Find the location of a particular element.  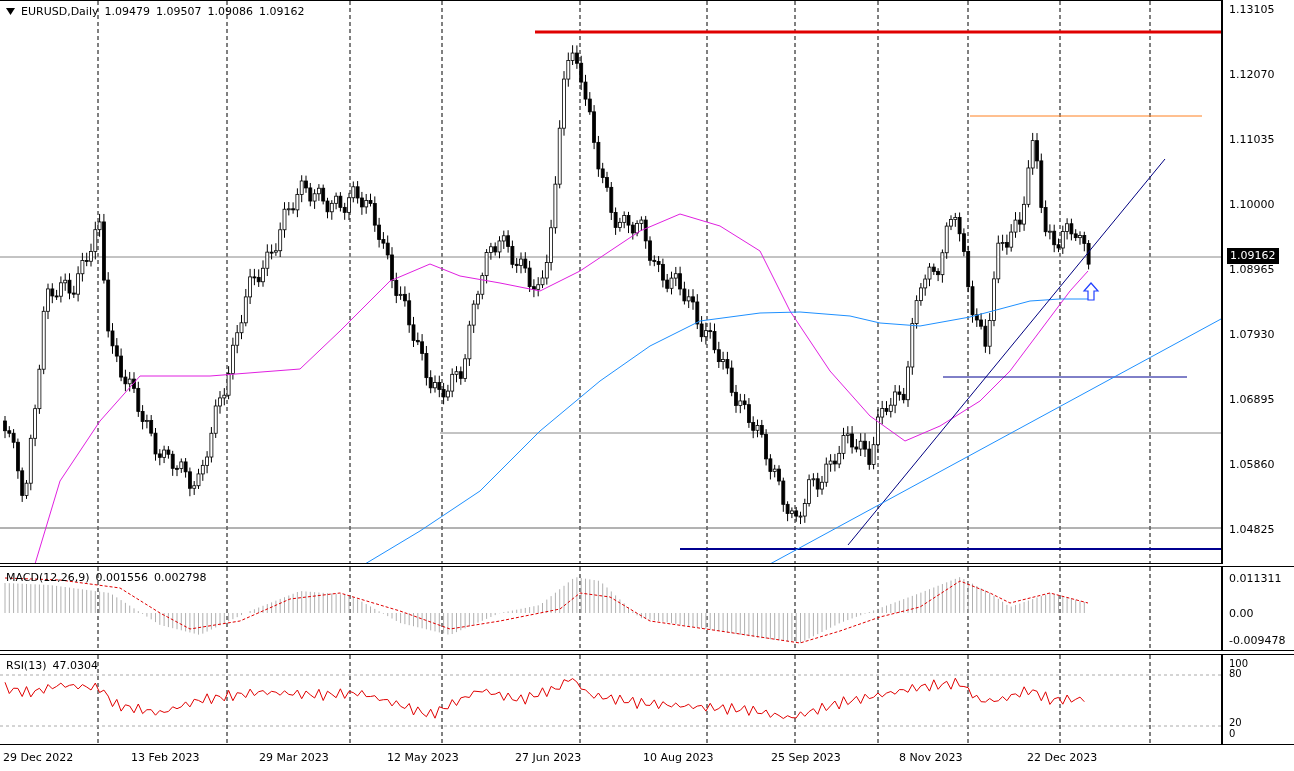

indicator-axis-label: 20 is located at coordinates (1235, 722).